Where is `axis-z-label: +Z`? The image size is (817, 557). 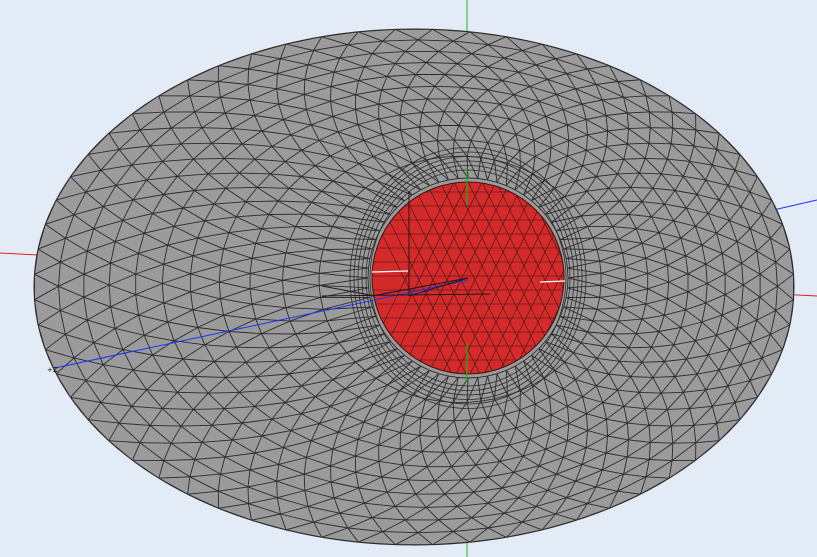 axis-z-label: +Z is located at coordinates (52, 370).